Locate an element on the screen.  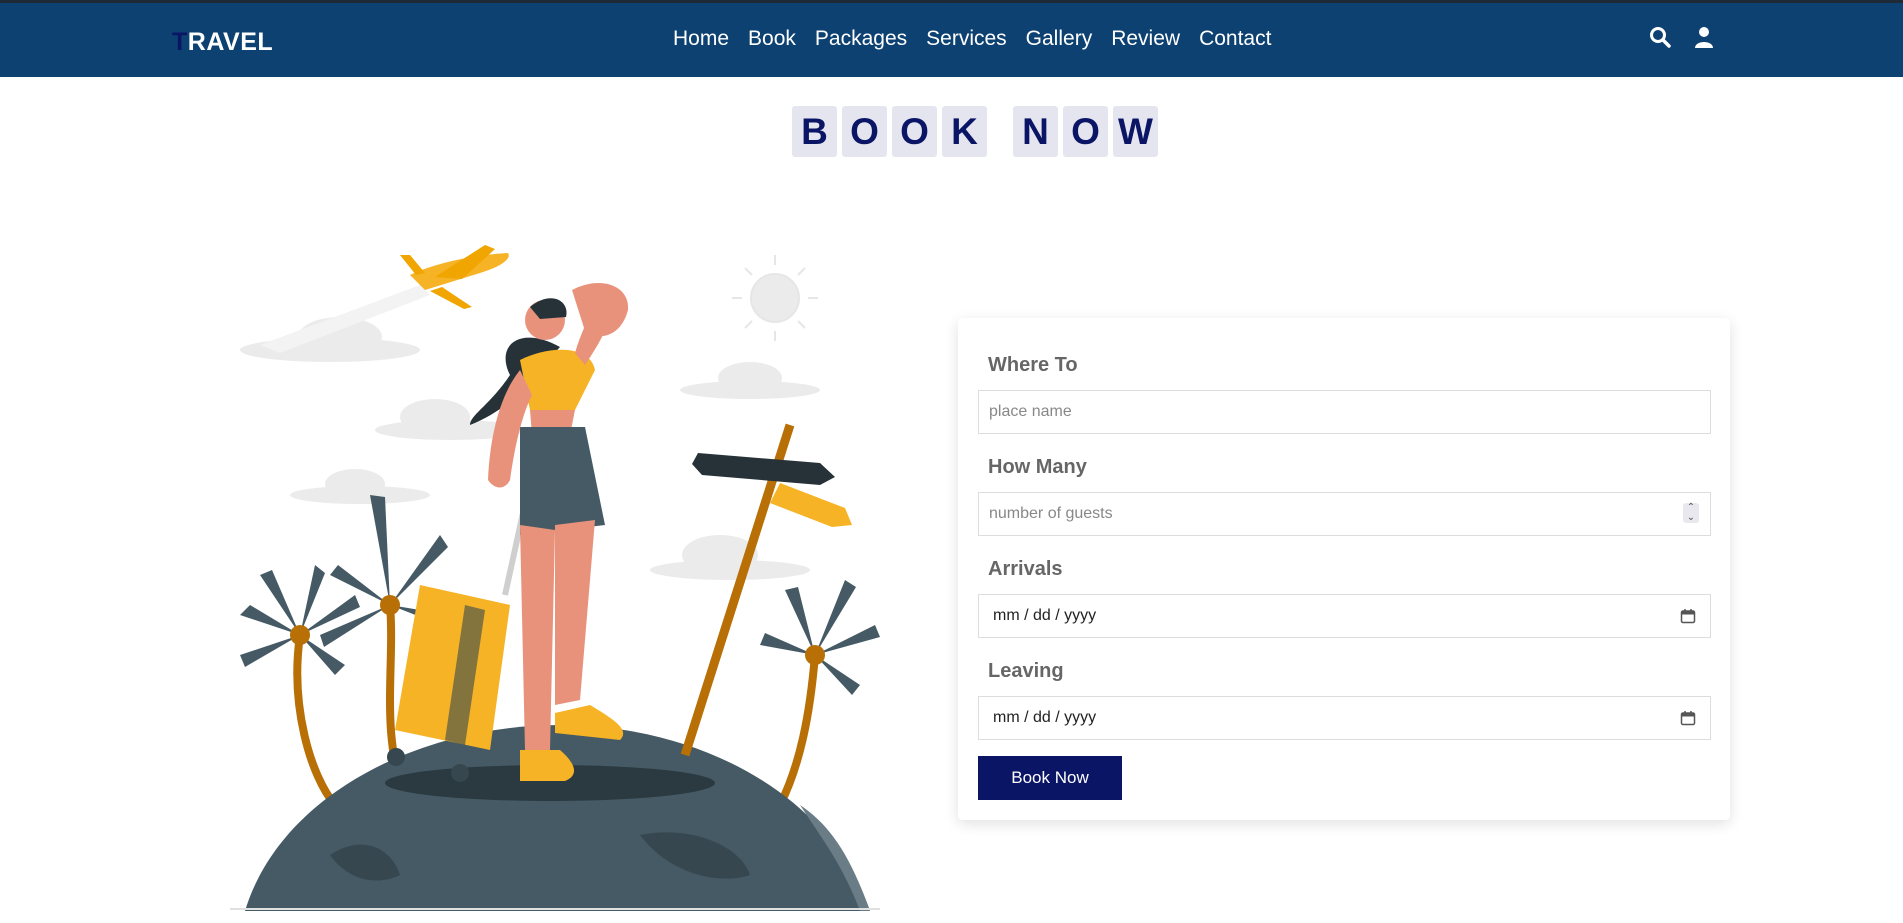
how-many-input is located at coordinates (1344, 514).